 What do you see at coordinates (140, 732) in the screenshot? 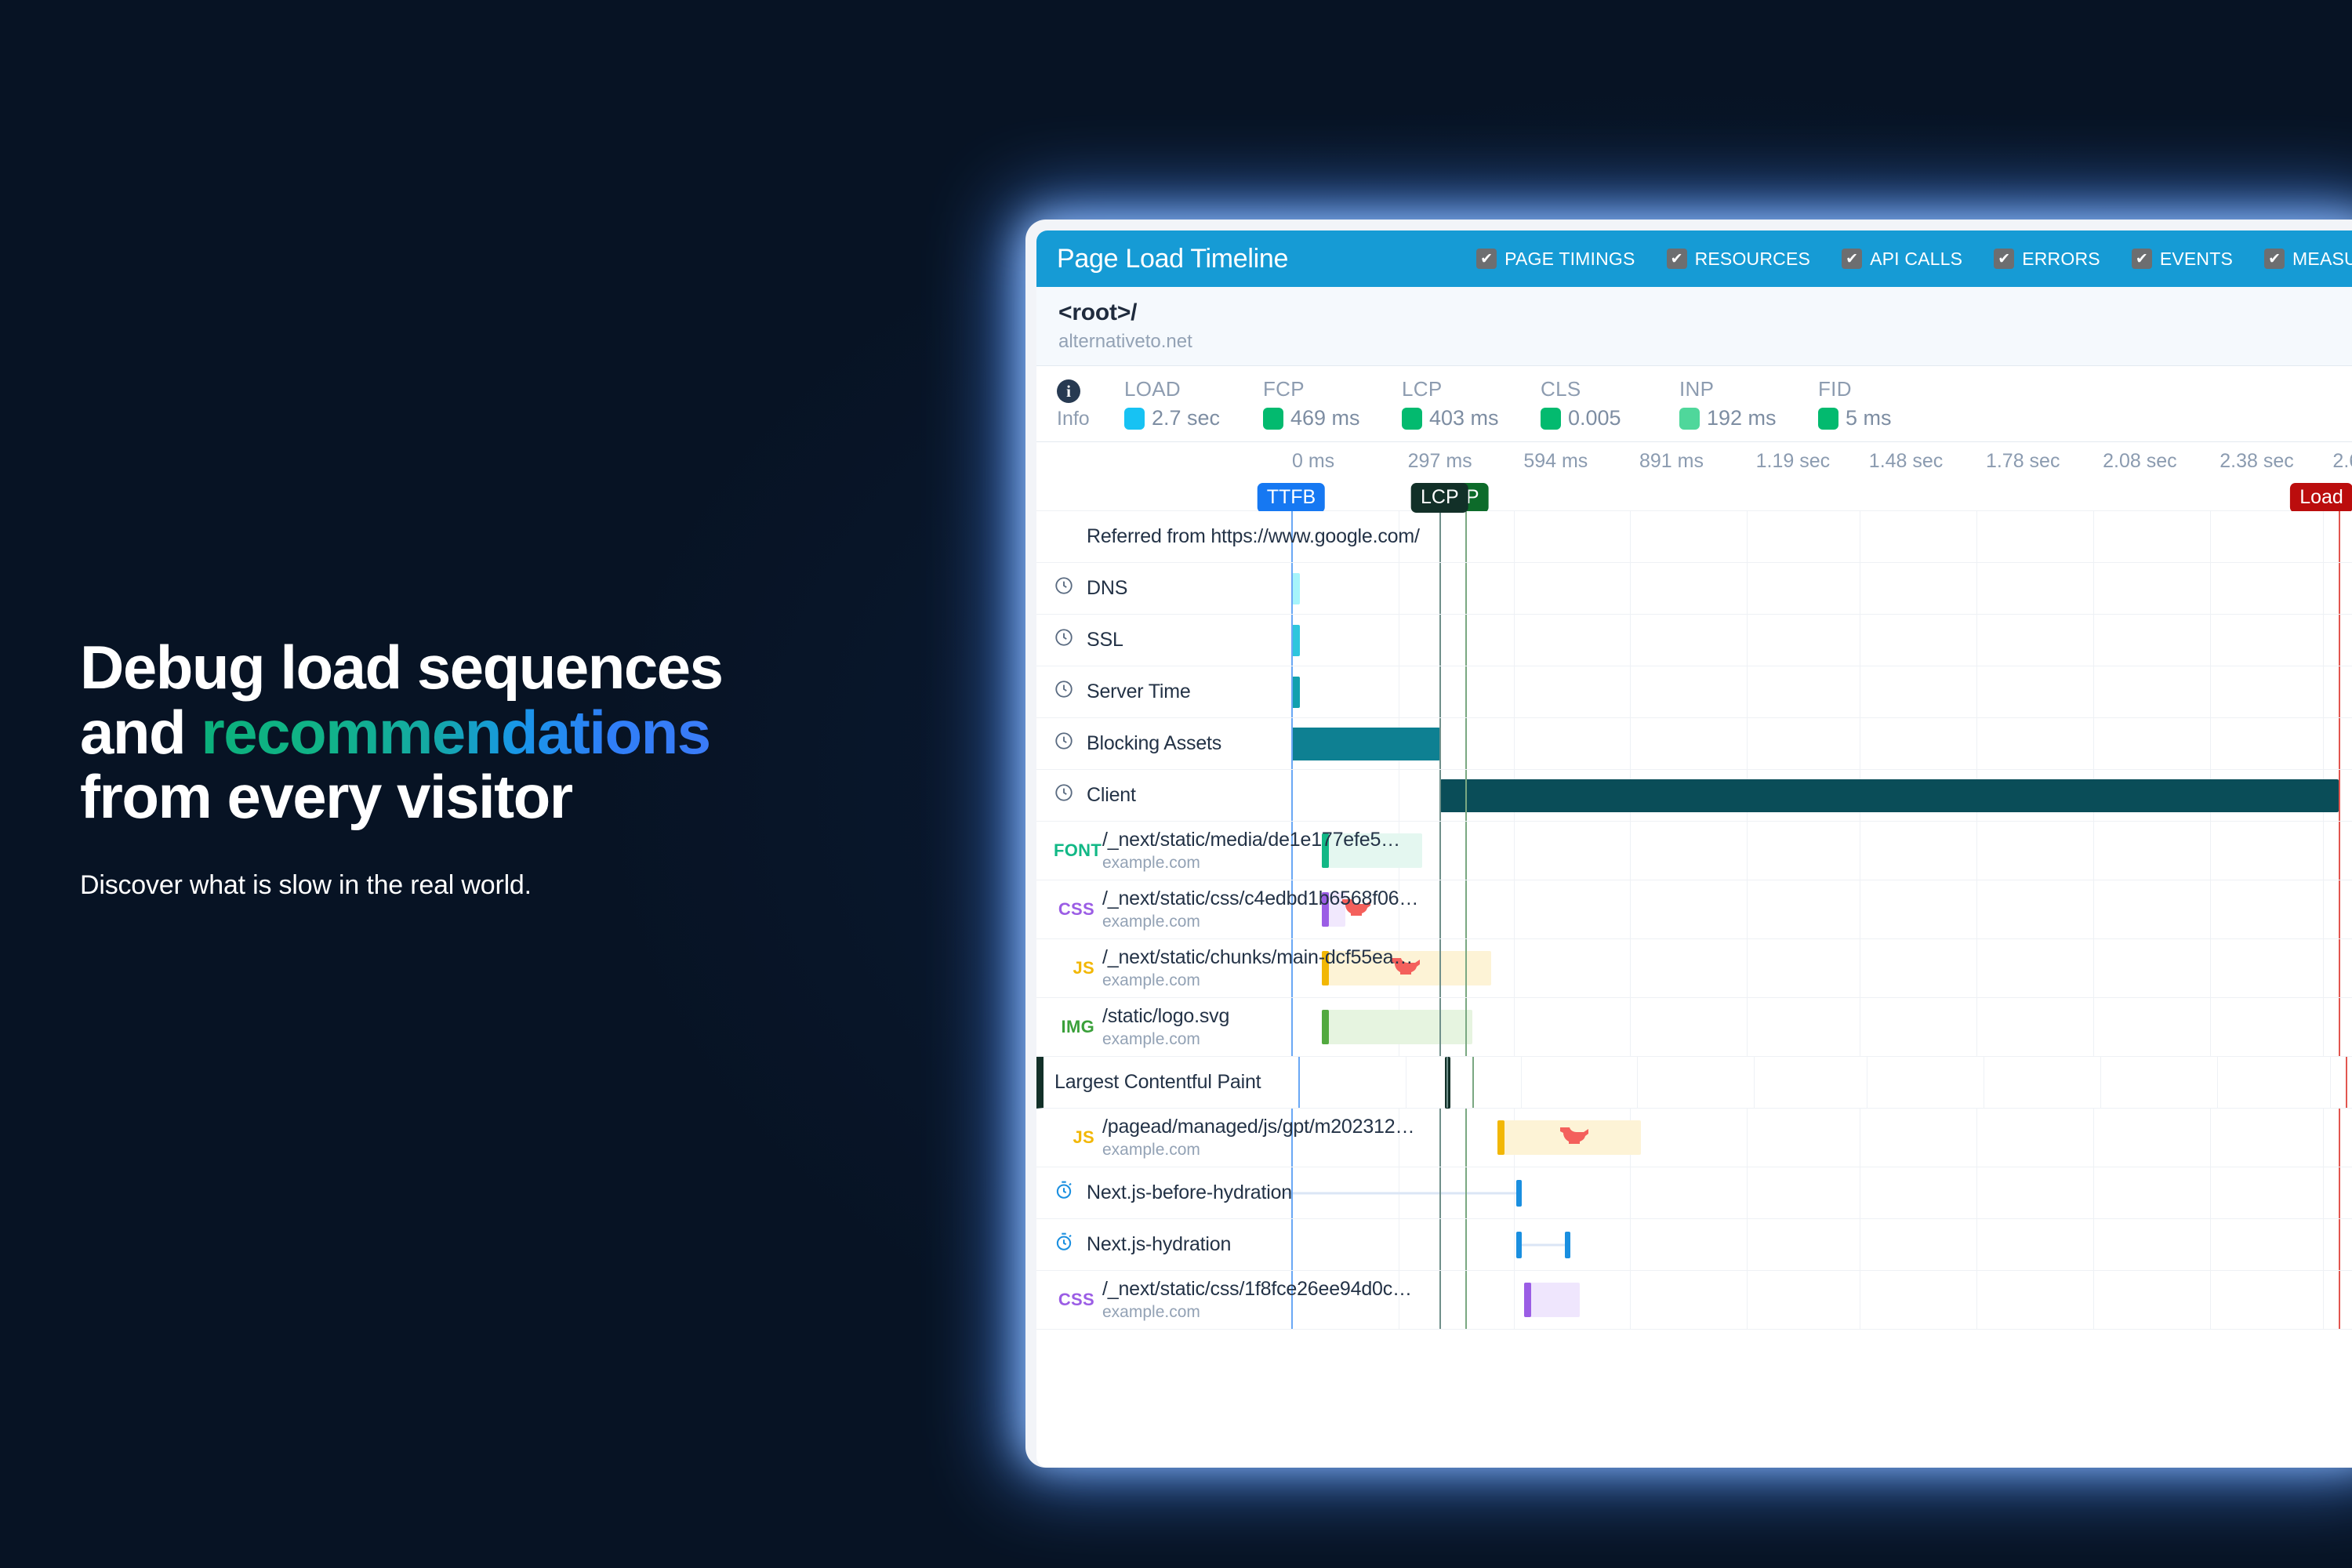
I see `headline-line-2-plain: and` at bounding box center [140, 732].